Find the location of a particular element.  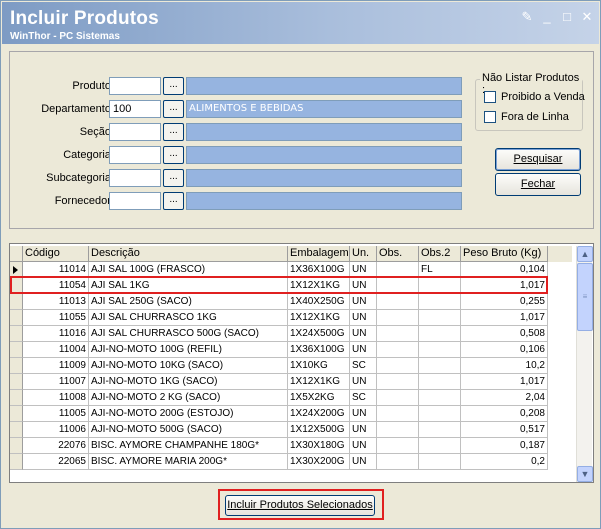

cell-codigo: 11055 is located at coordinates (56, 318).